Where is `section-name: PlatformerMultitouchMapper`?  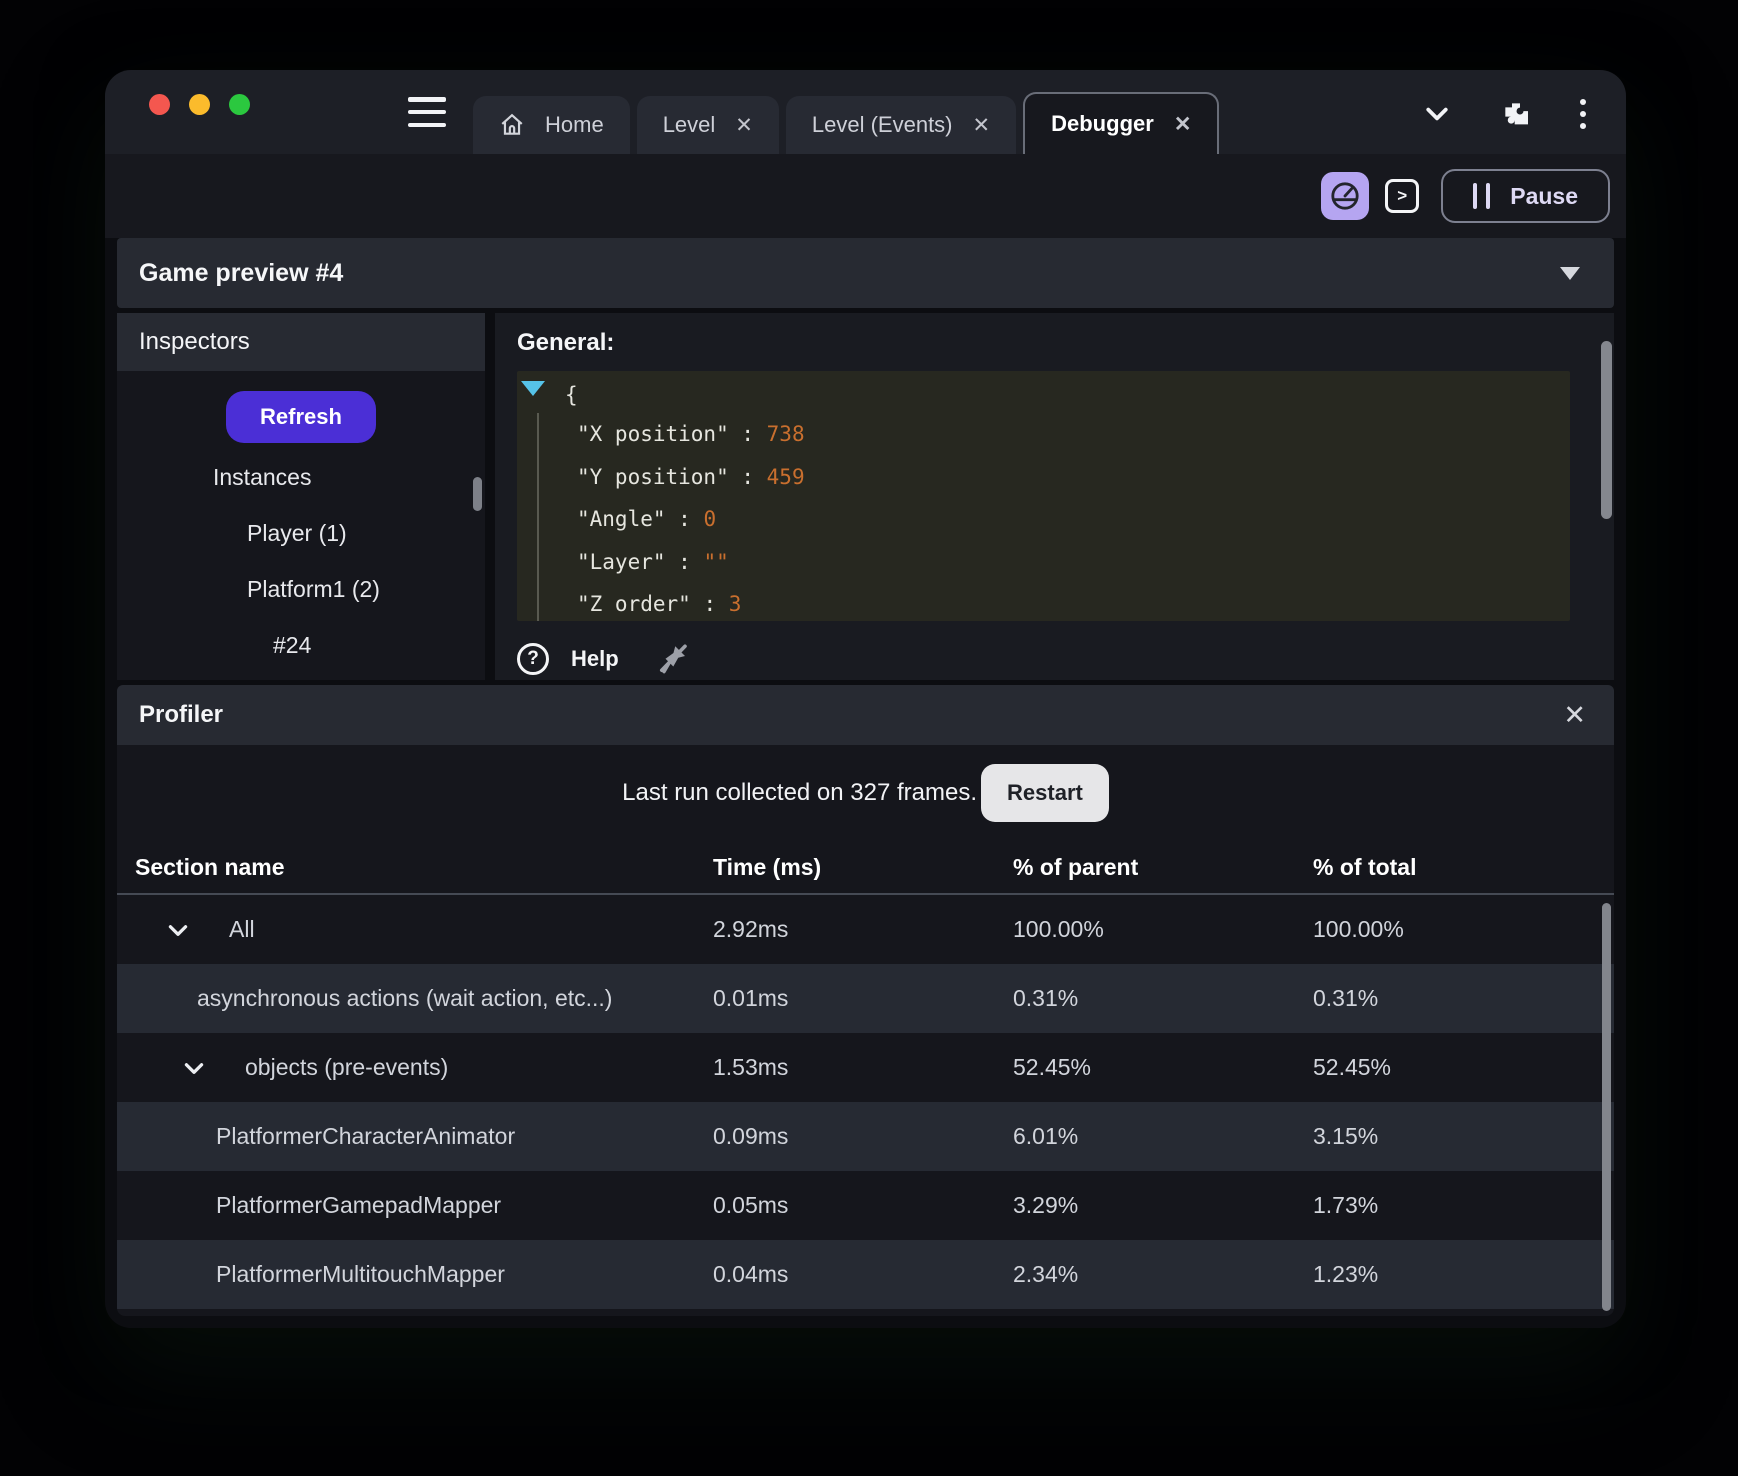
section-name: PlatformerMultitouchMapper is located at coordinates (360, 1274).